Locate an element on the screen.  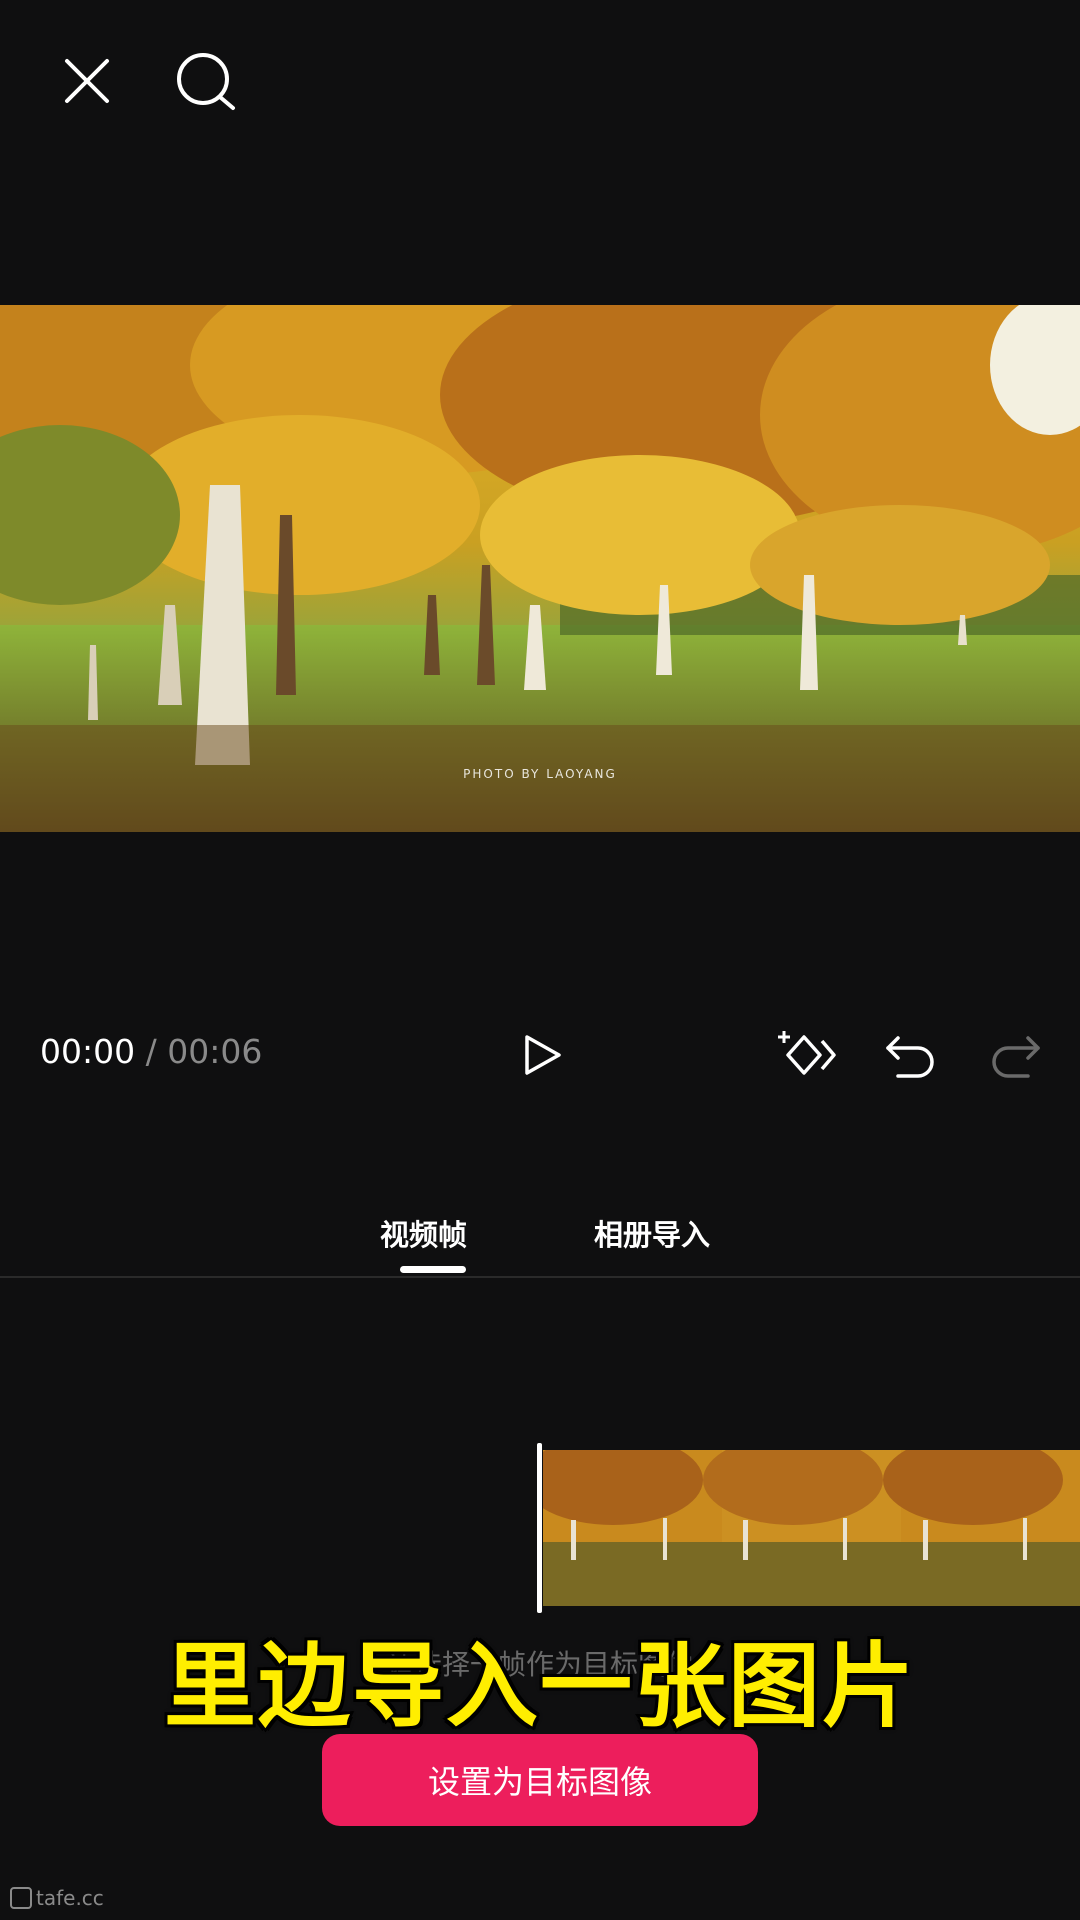
redo-button is located at coordinates (1015, 1055).